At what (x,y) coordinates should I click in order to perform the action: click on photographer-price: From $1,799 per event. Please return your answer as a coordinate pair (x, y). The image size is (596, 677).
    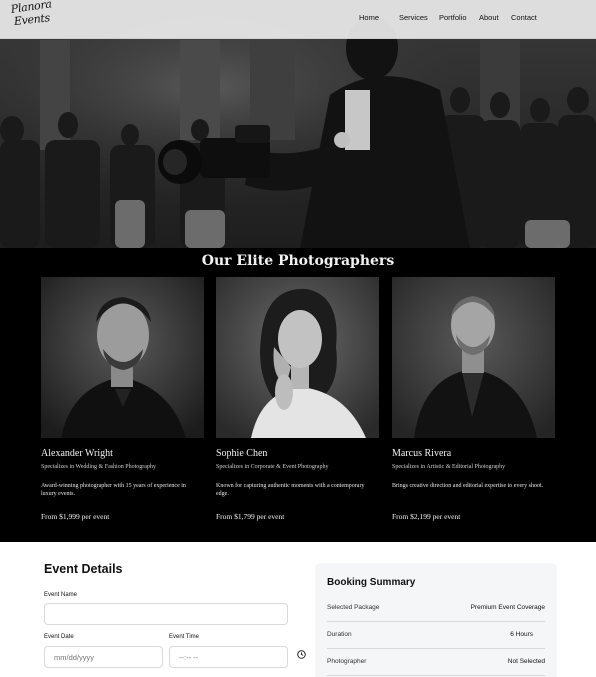
    Looking at the image, I should click on (250, 516).